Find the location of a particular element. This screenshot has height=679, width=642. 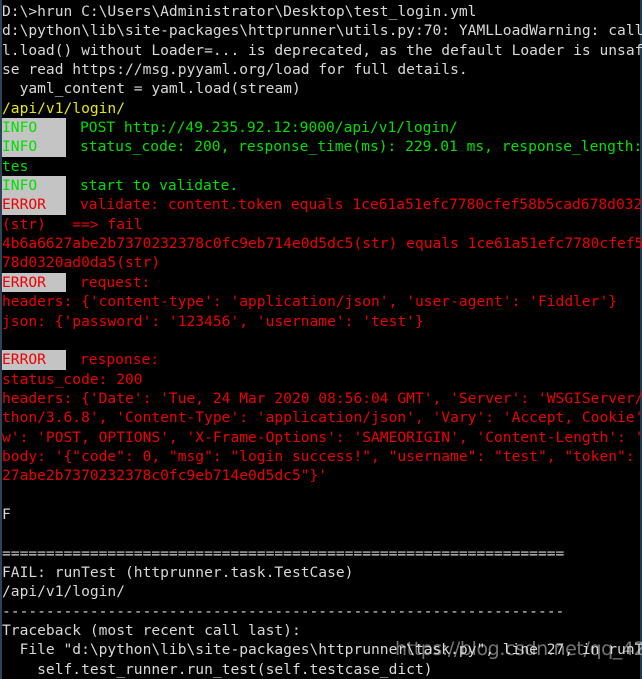

terminal-line: FAIL: runTest (httprunner.task.TestCase) is located at coordinates (322, 572).